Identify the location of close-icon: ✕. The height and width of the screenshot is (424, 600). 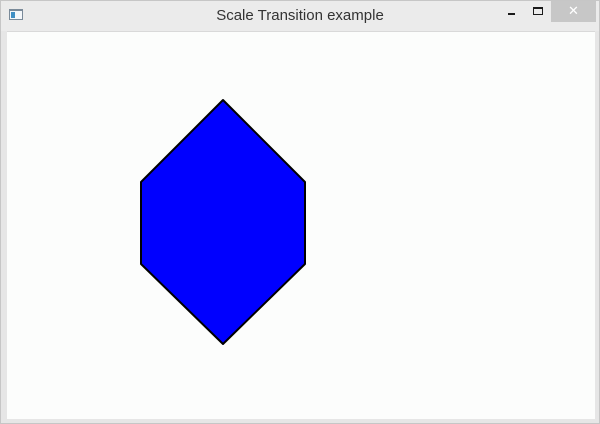
(573, 11).